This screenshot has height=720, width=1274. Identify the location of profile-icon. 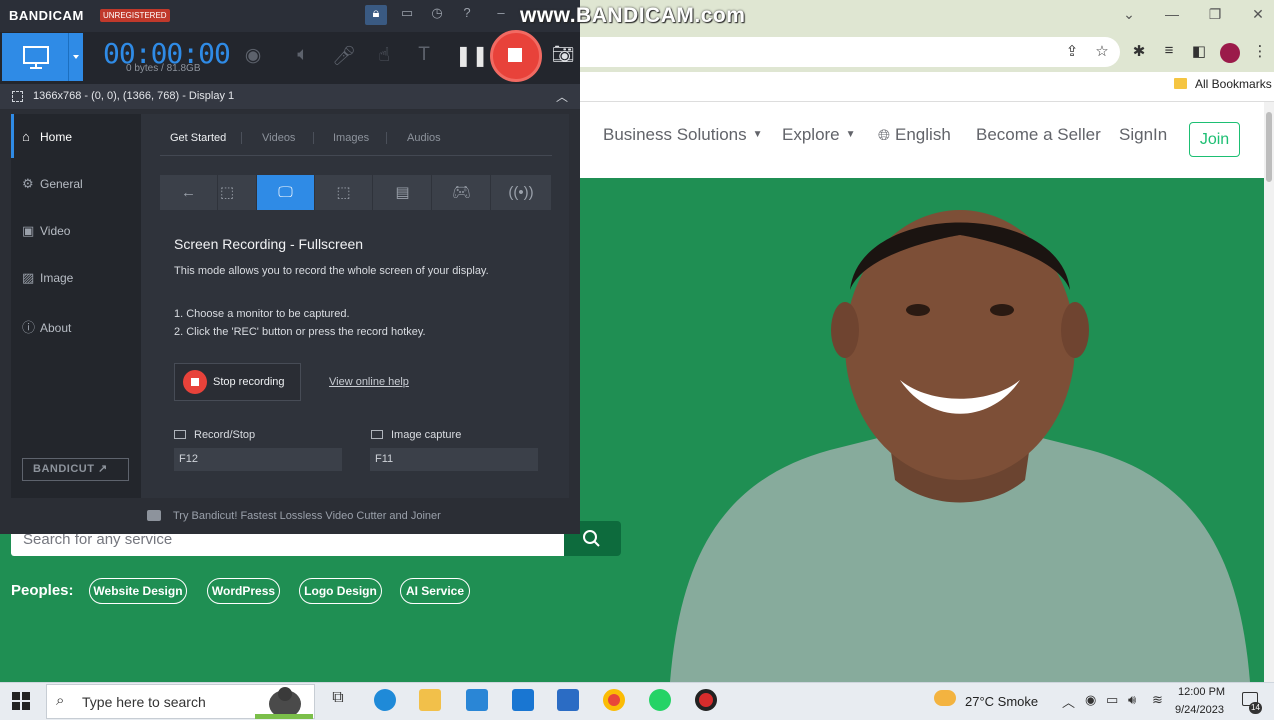
(1230, 53).